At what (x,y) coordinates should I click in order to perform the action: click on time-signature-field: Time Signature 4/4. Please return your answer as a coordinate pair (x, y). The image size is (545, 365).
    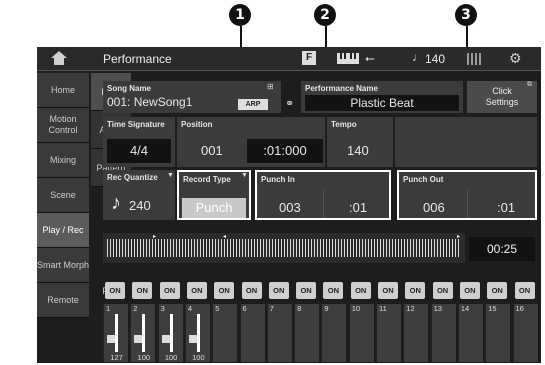
    Looking at the image, I should click on (139, 142).